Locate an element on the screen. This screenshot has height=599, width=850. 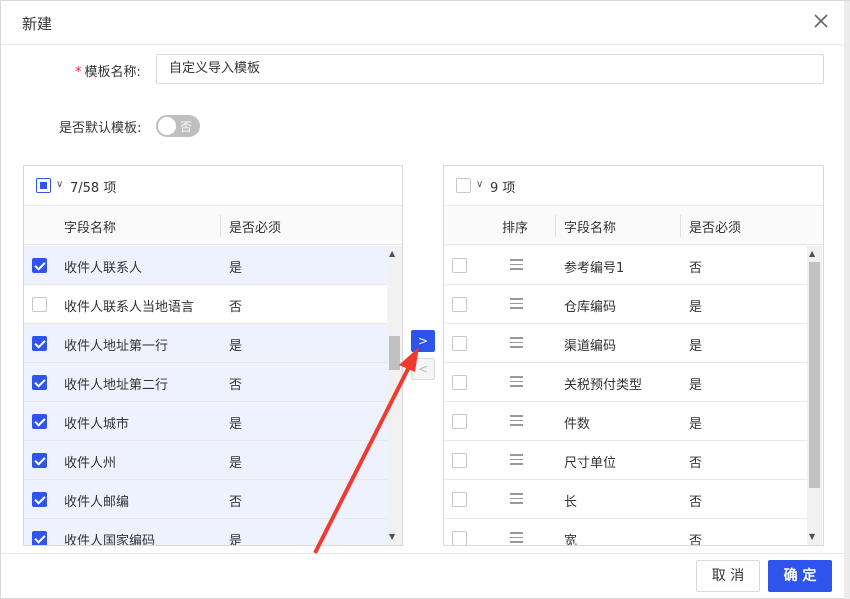
annotation-arrow is located at coordinates (366, 450).